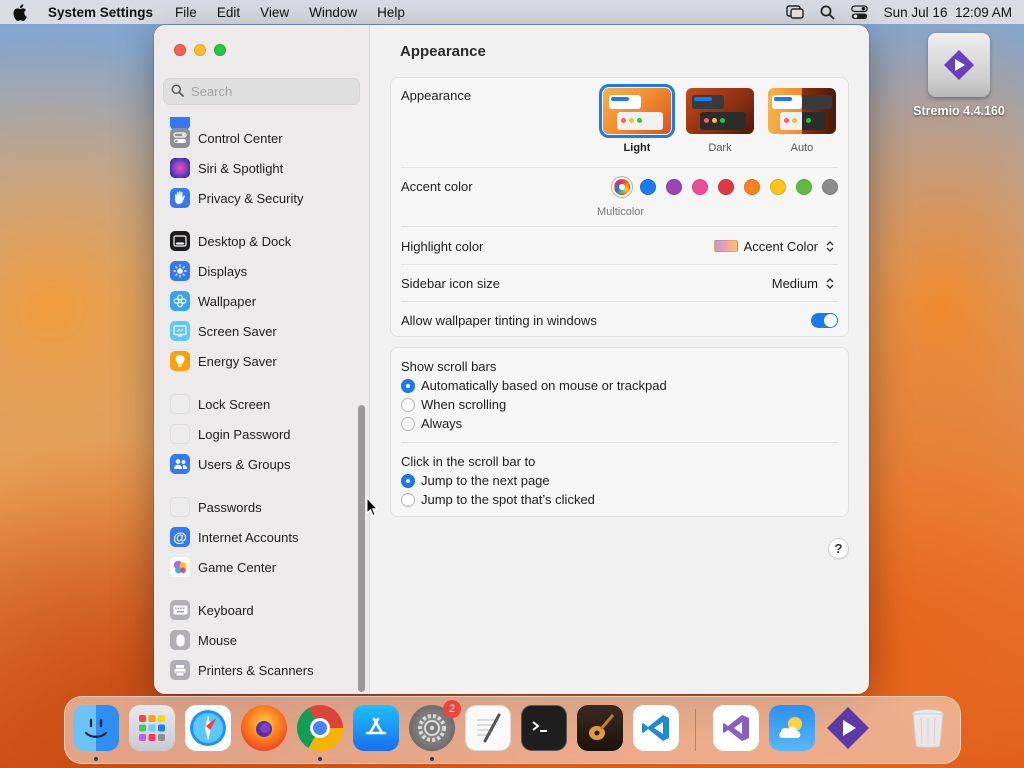 The width and height of the screenshot is (1024, 768). I want to click on weather-dock-icon, so click(792, 728).